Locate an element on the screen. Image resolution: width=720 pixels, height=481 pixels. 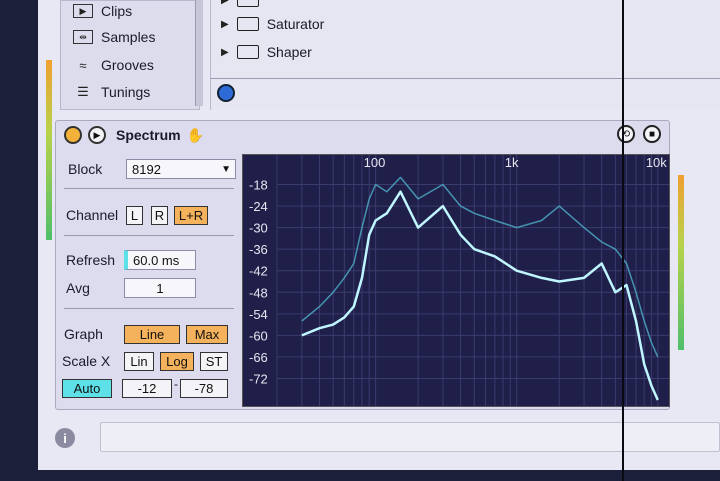
device-list-item-saturator: ▶ Saturator is located at coordinates (272, 24).